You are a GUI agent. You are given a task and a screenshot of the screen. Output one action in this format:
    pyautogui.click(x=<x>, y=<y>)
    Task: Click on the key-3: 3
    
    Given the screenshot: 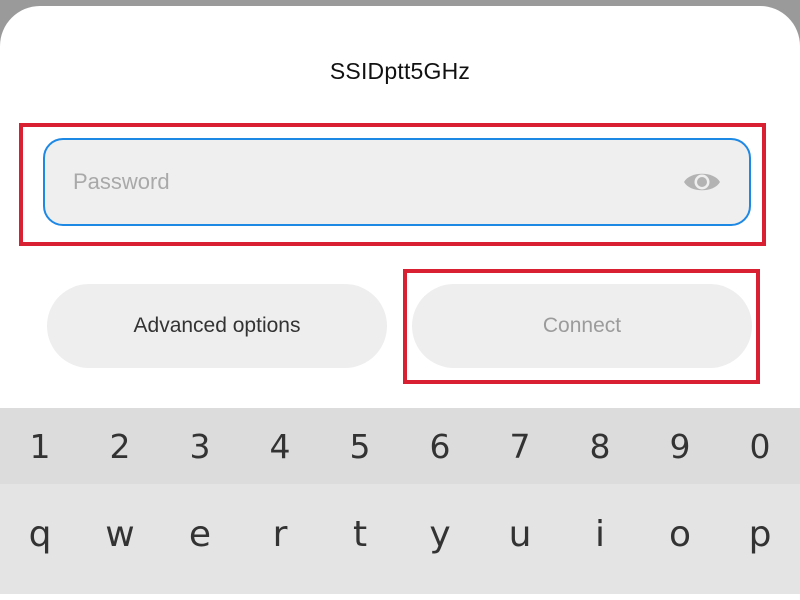 What is the action you would take?
    pyautogui.click(x=200, y=446)
    